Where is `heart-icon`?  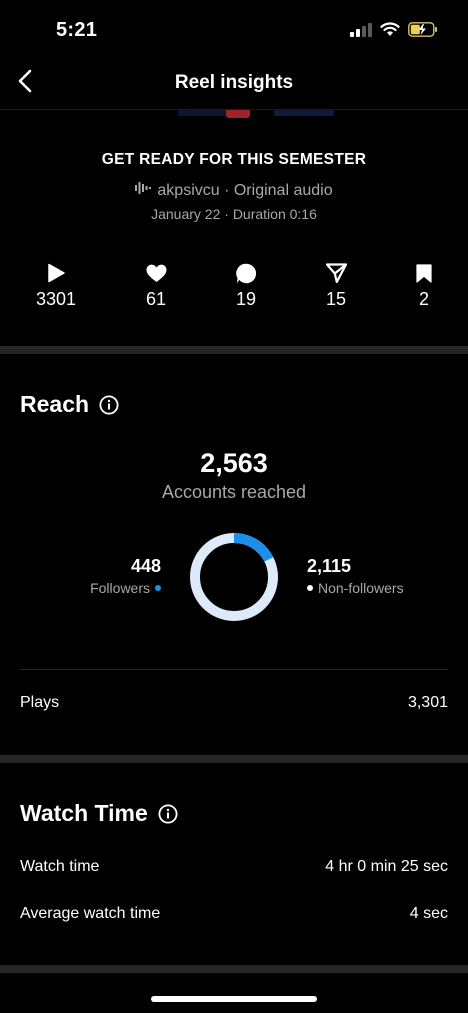
heart-icon is located at coordinates (156, 273).